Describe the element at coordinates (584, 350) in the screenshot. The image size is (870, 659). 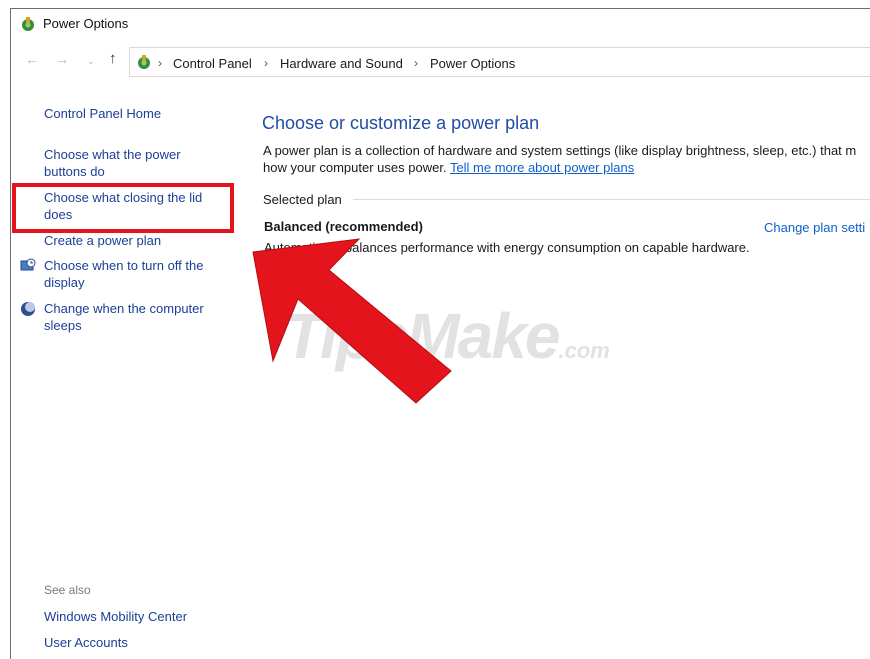
I see `watermark-suffix: .com` at that location.